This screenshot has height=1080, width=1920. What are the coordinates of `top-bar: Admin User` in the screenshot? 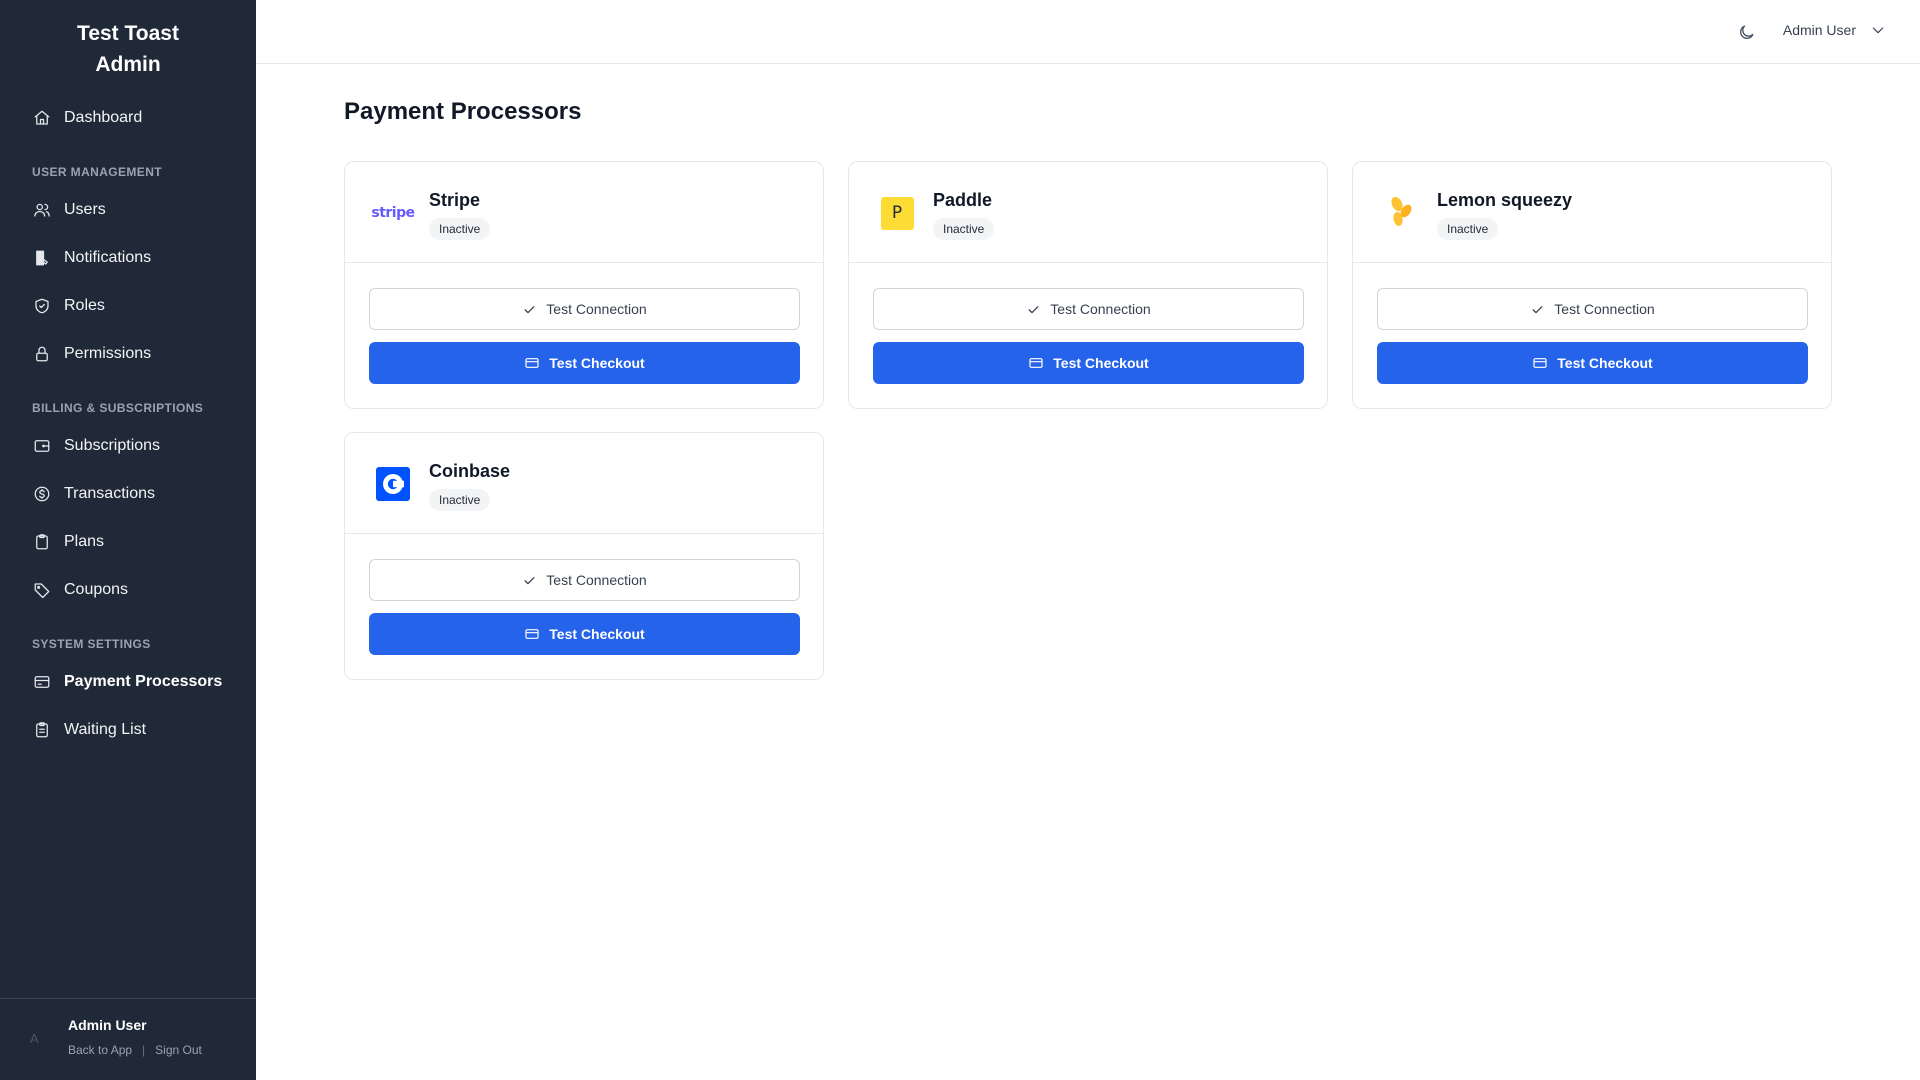 It's located at (1088, 32).